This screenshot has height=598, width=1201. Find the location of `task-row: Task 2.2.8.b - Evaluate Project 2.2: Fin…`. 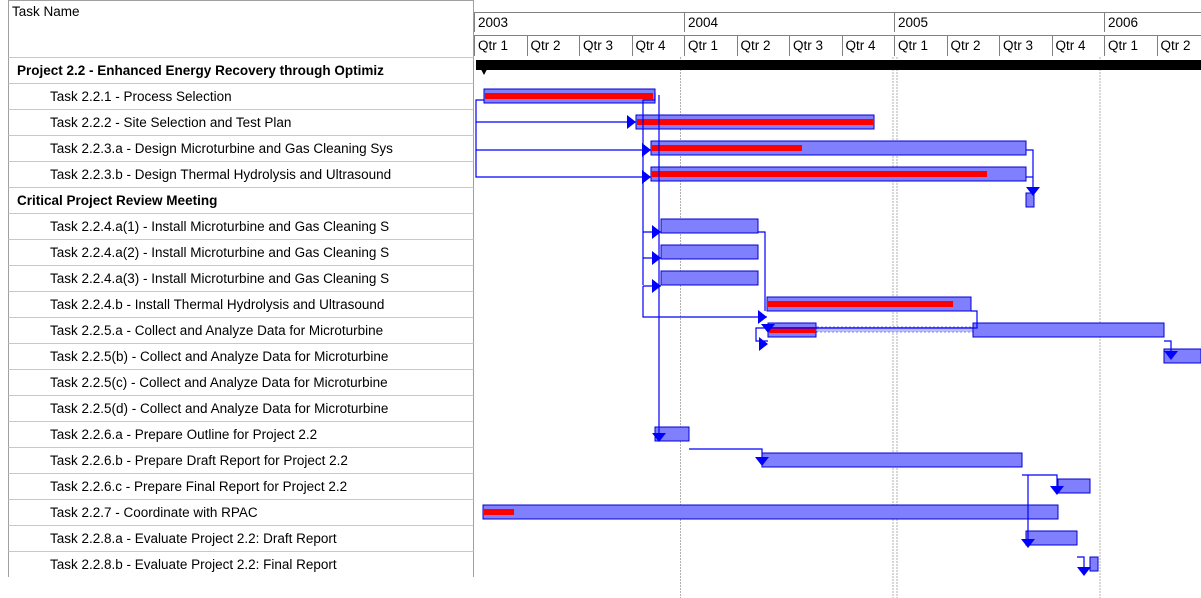

task-row: Task 2.2.8.b - Evaluate Project 2.2: Fin… is located at coordinates (241, 564).